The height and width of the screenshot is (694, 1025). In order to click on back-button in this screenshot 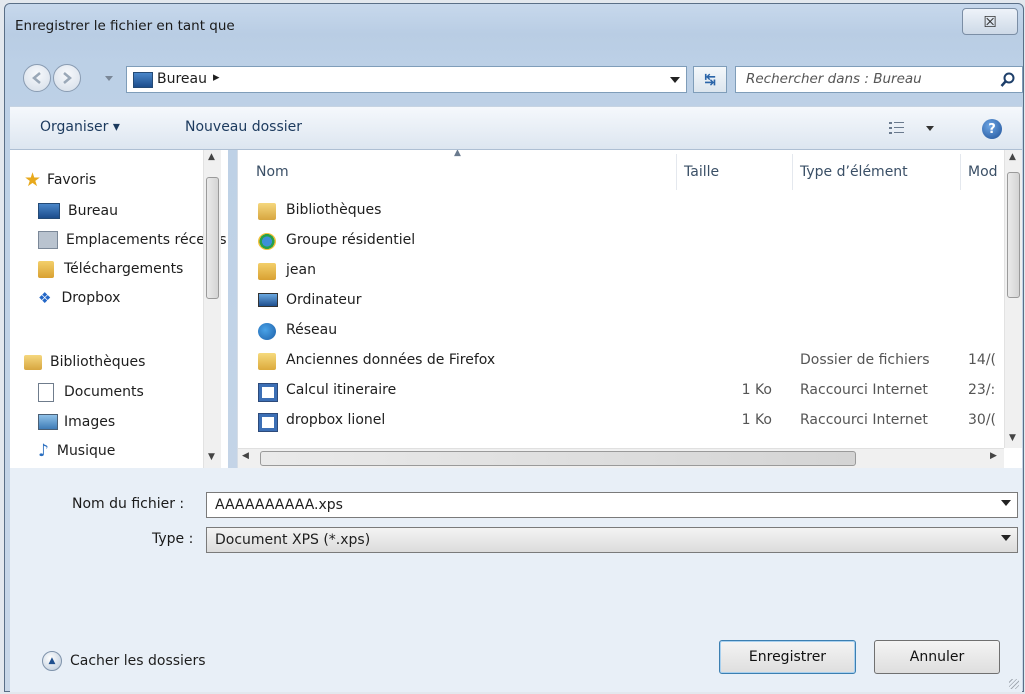, I will do `click(37, 78)`.